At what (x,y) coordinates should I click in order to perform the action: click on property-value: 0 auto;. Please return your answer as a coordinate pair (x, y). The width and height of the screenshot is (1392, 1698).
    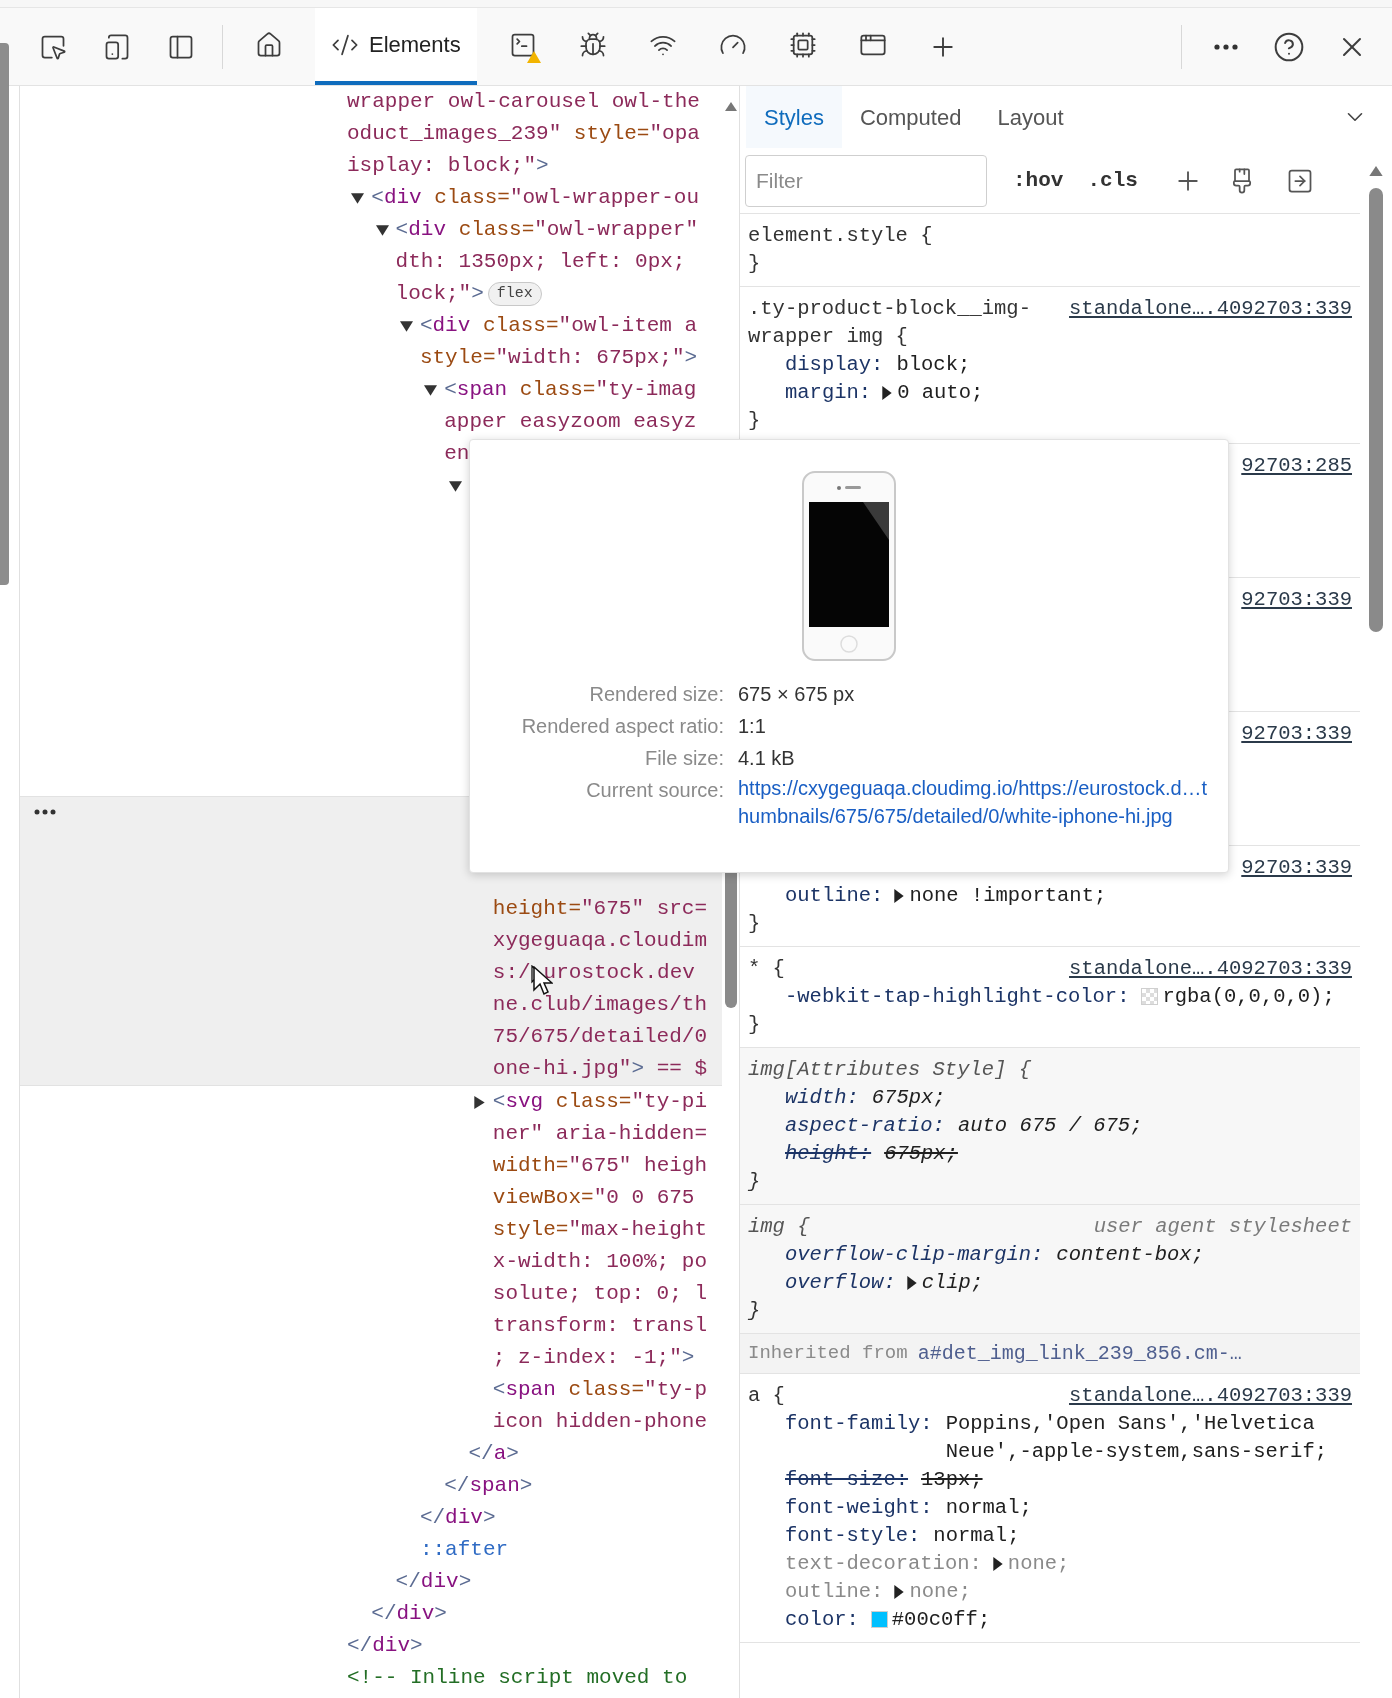
    Looking at the image, I should click on (940, 393).